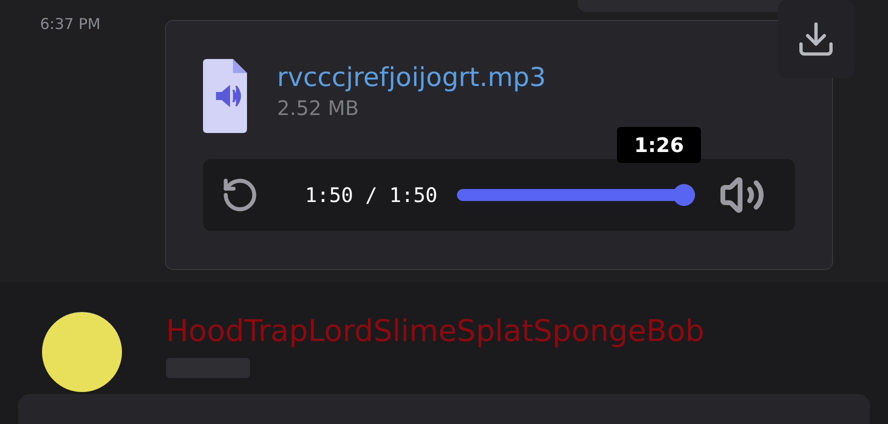 This screenshot has width=888, height=424. Describe the element at coordinates (435, 332) in the screenshot. I see `author-name: HoodTrapLordSlimeSplatSpongeBob` at that location.